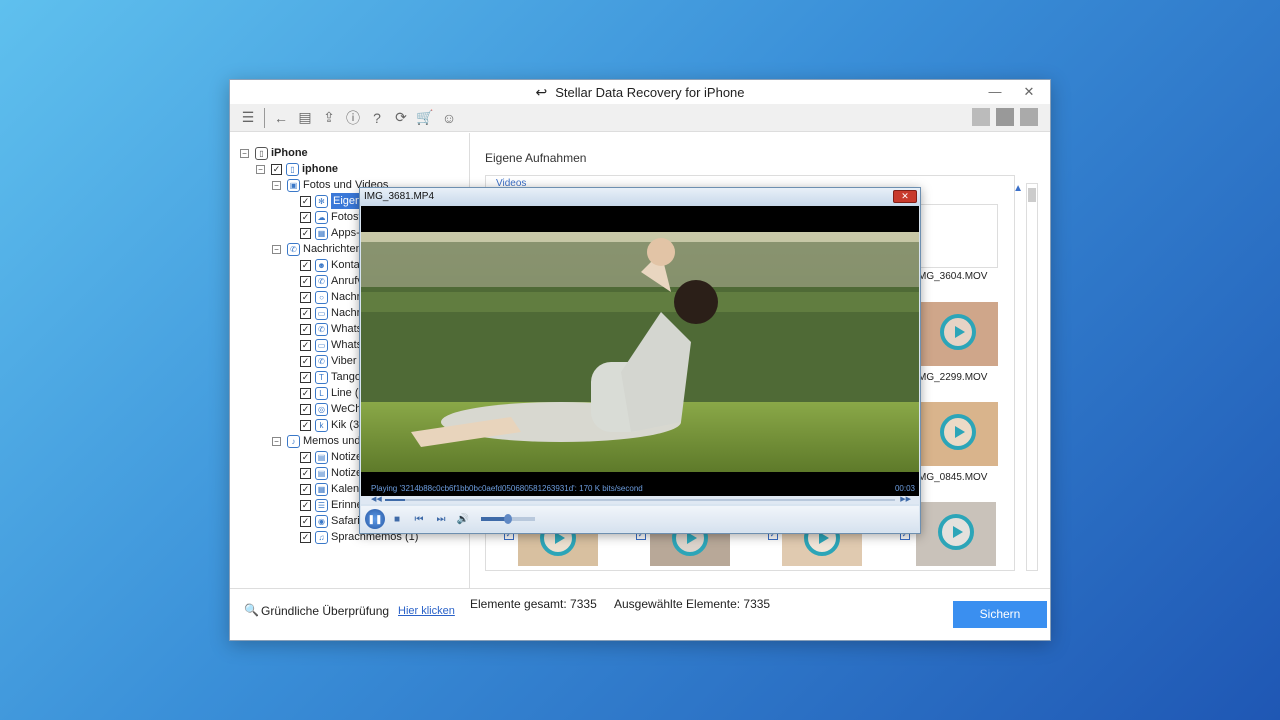 This screenshot has width=1280, height=720. Describe the element at coordinates (345, 233) in the screenshot. I see `tree-item-label: Apps-` at that location.